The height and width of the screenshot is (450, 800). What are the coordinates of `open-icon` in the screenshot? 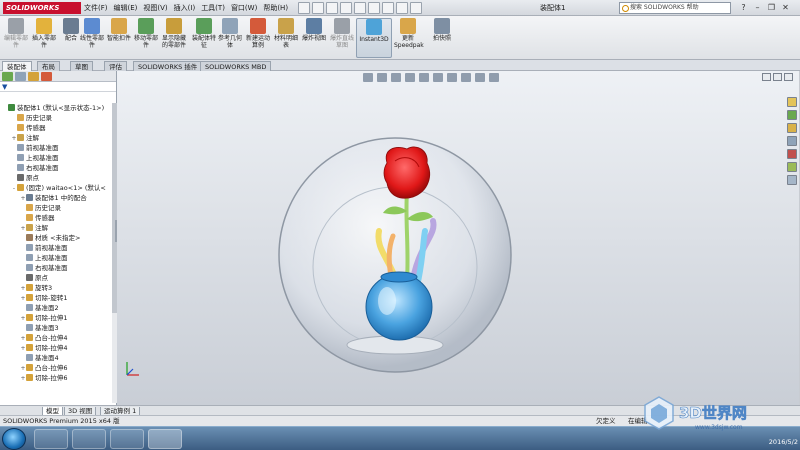 It's located at (318, 8).